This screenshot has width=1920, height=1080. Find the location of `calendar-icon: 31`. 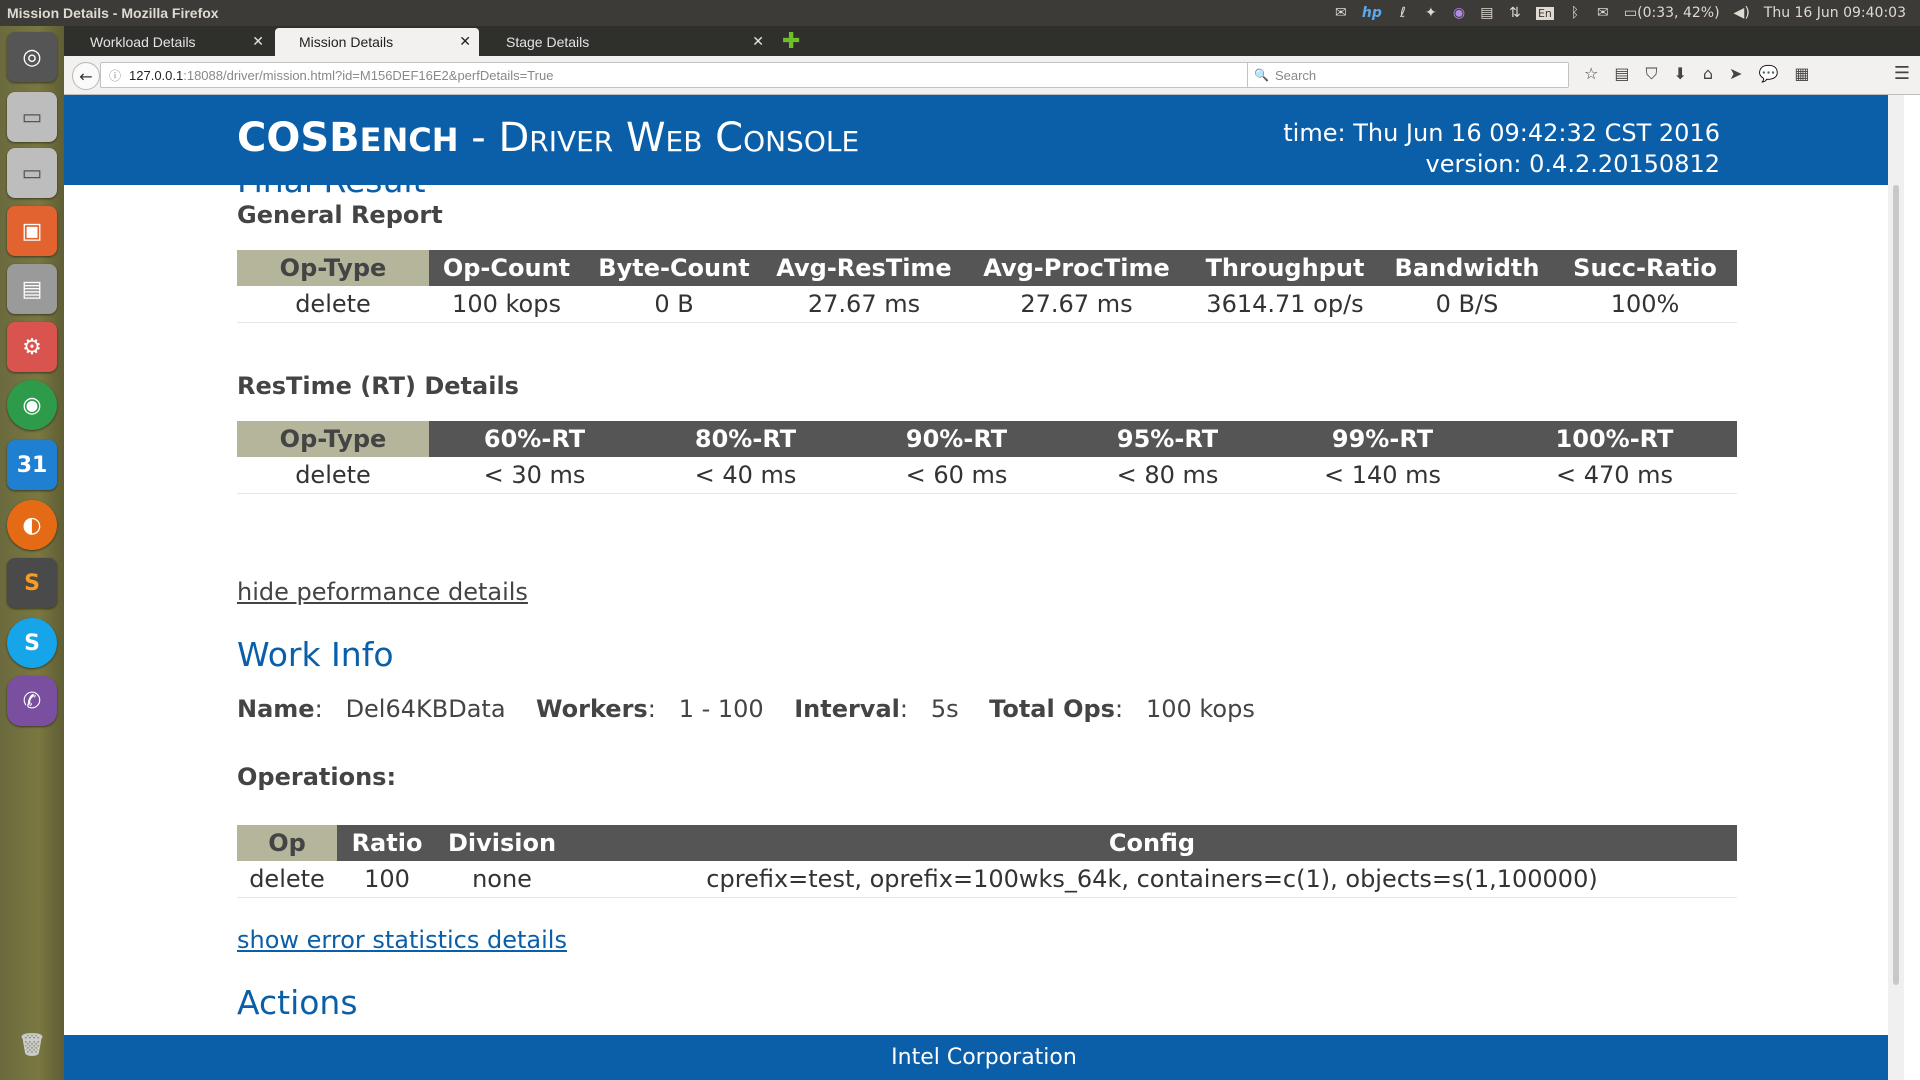

calendar-icon: 31 is located at coordinates (32, 465).